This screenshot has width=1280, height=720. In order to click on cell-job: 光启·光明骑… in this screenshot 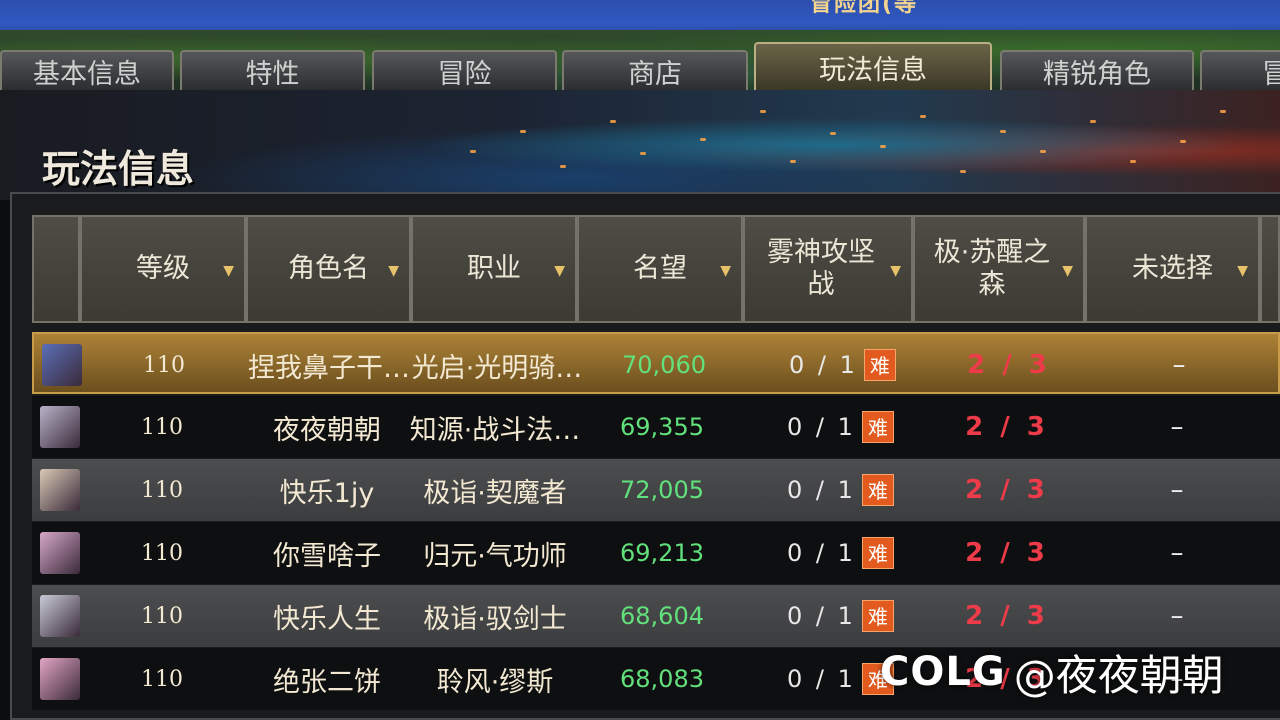, I will do `click(497, 368)`.